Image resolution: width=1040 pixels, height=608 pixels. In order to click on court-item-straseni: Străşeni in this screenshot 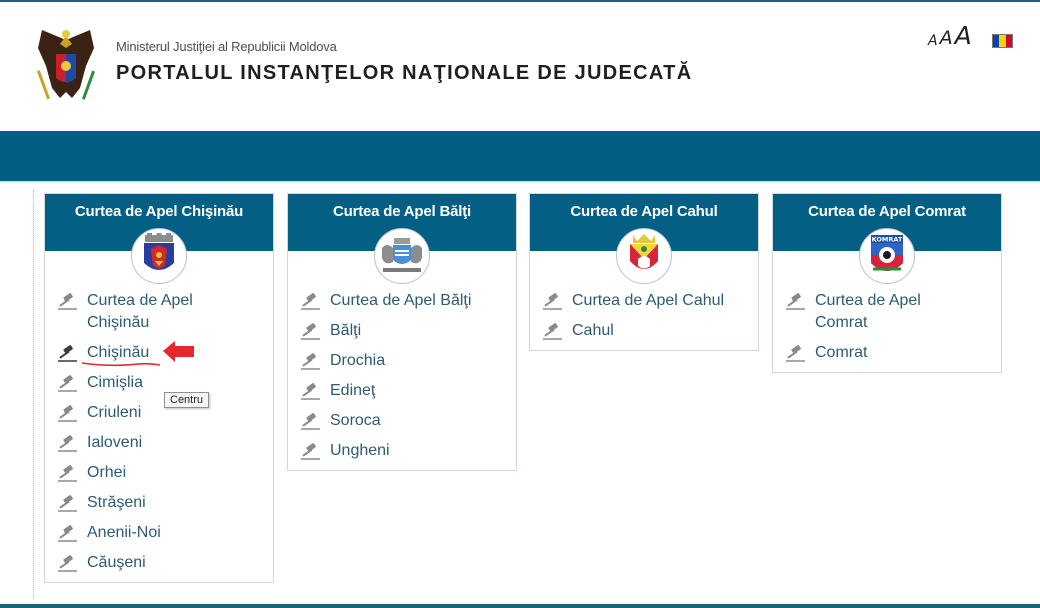, I will do `click(159, 503)`.